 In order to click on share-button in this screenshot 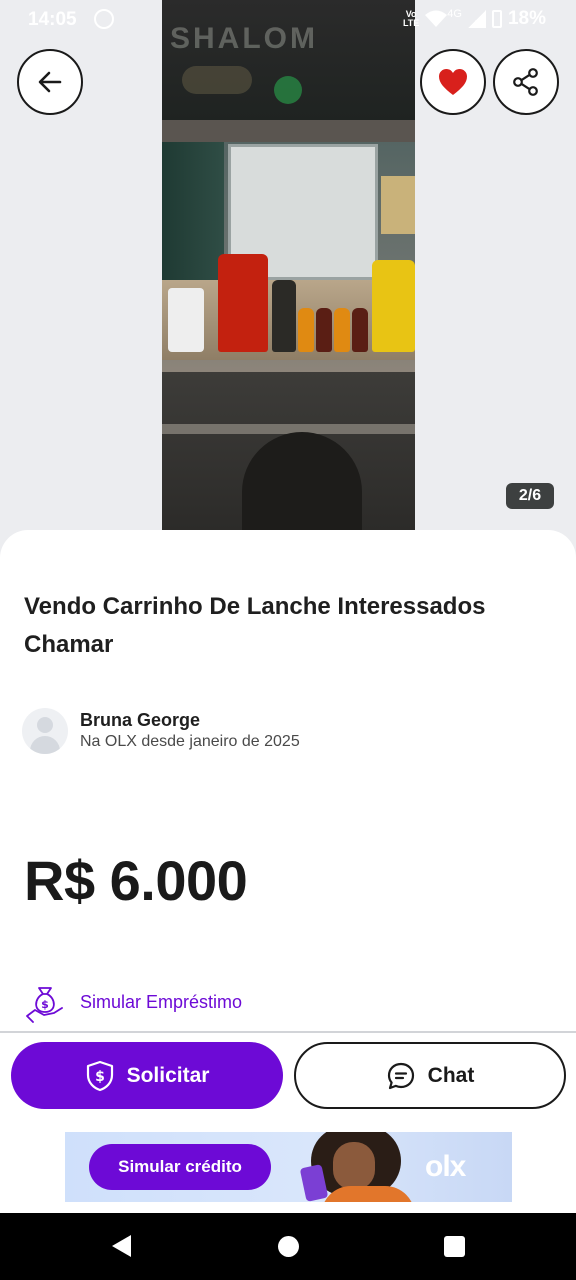, I will do `click(526, 82)`.